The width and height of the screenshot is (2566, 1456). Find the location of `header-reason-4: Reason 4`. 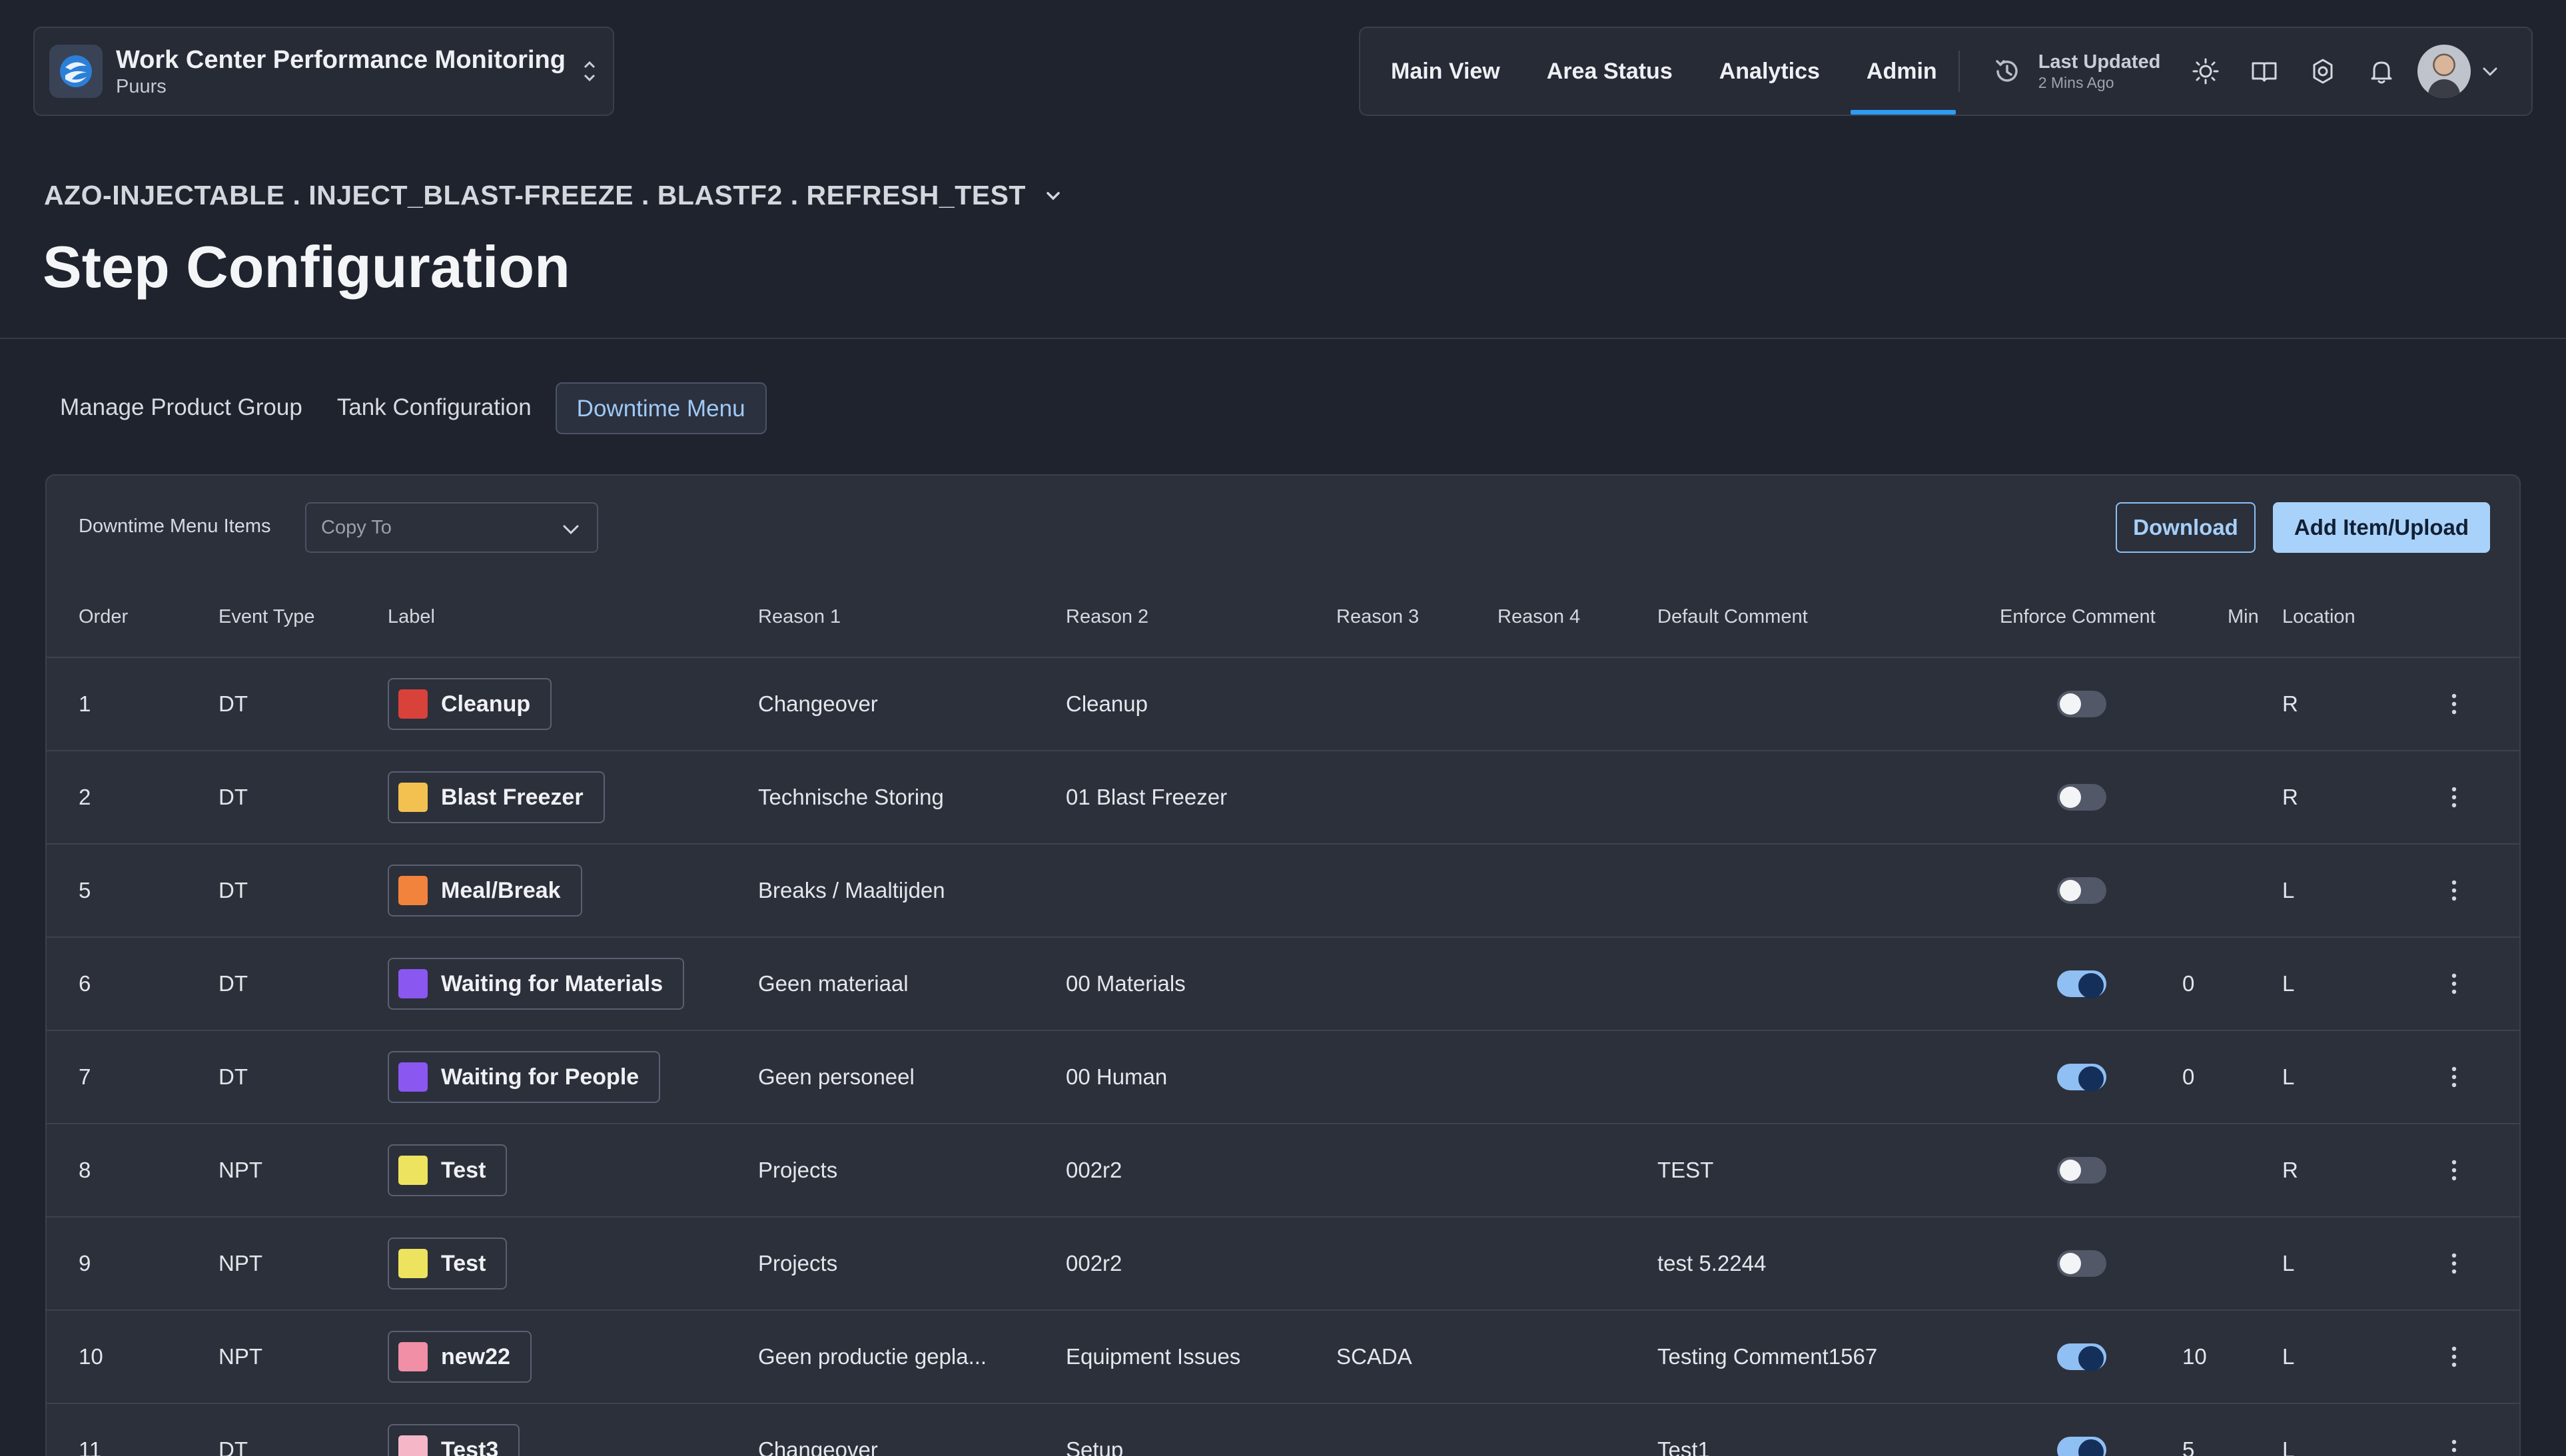

header-reason-4: Reason 4 is located at coordinates (1538, 617).